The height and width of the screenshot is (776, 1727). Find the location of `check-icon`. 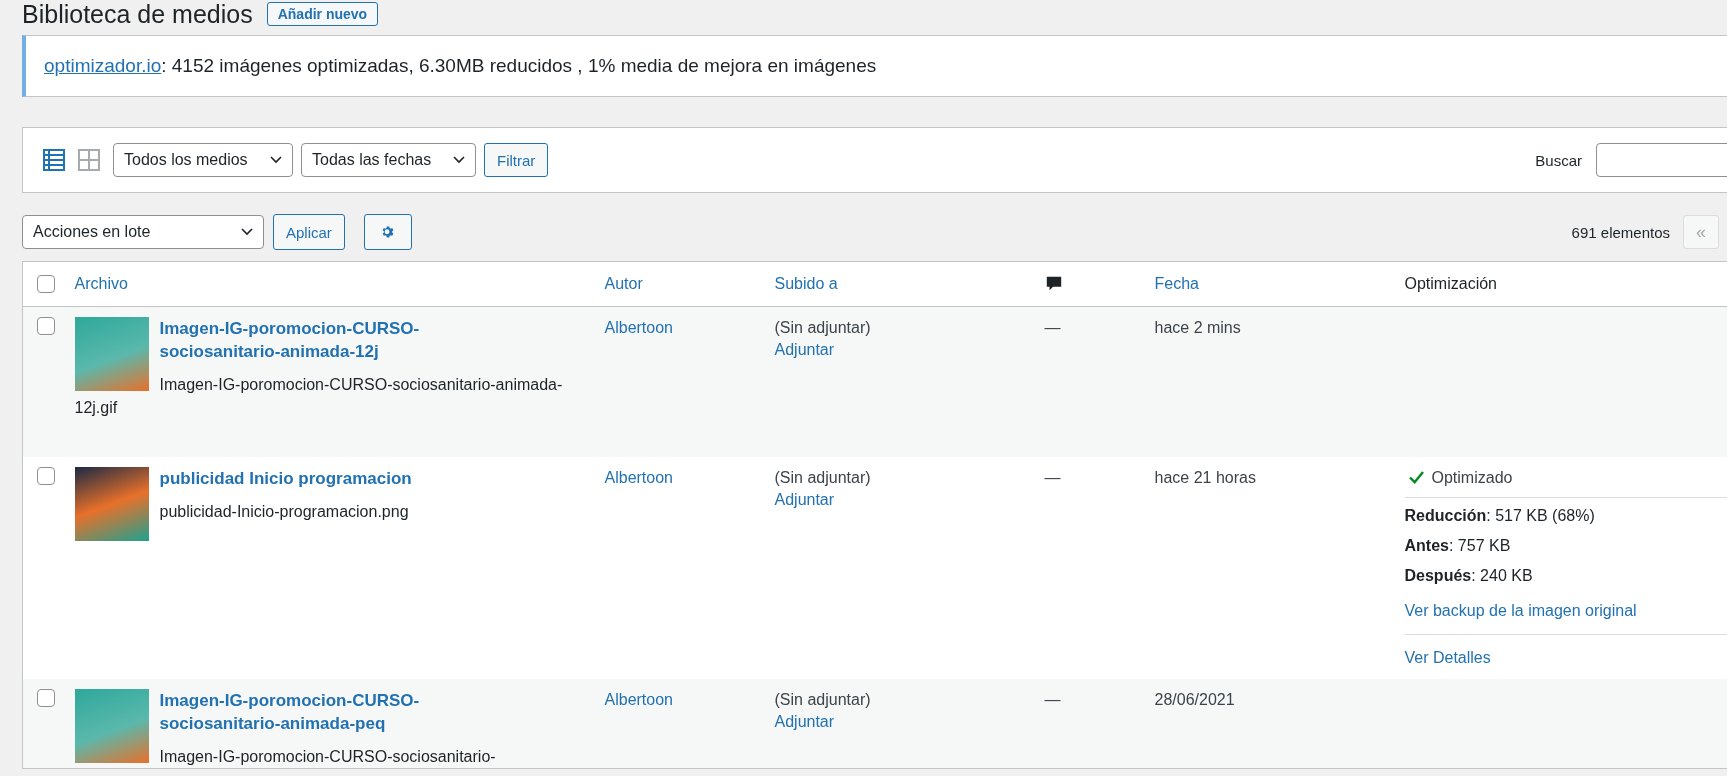

check-icon is located at coordinates (1416, 477).